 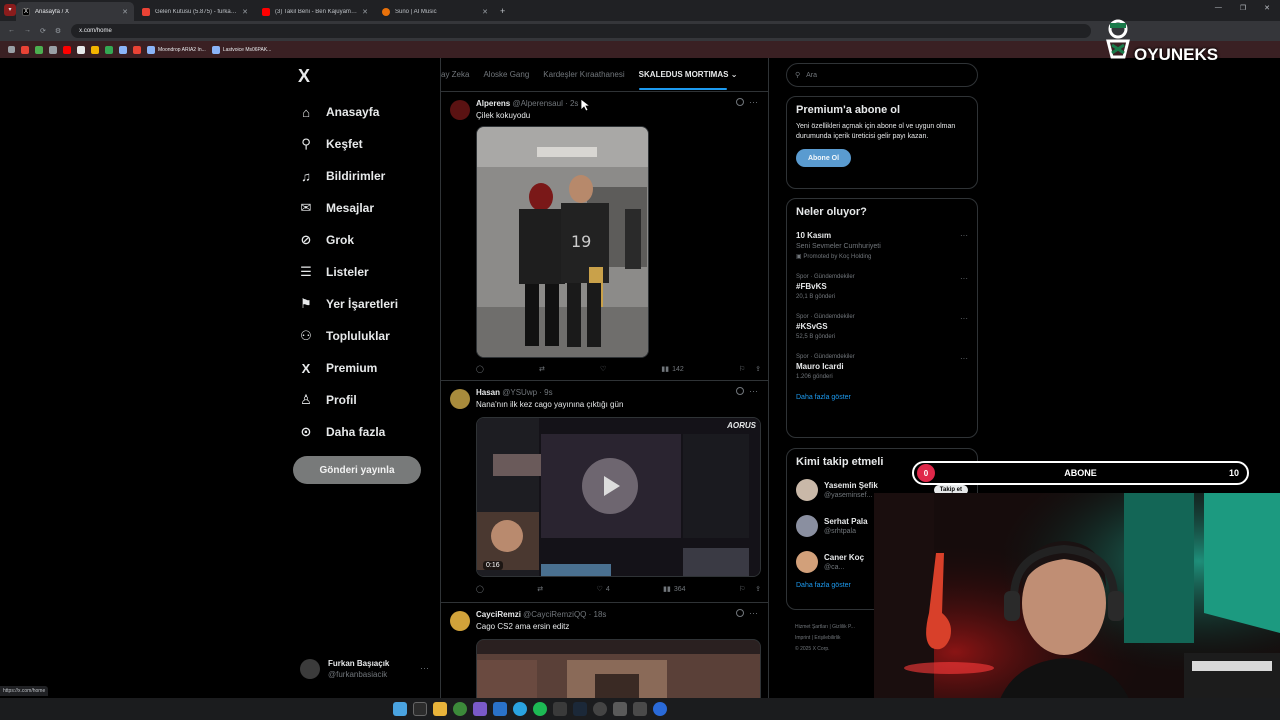 I want to click on tweet-author: Alperens, so click(x=493, y=103).